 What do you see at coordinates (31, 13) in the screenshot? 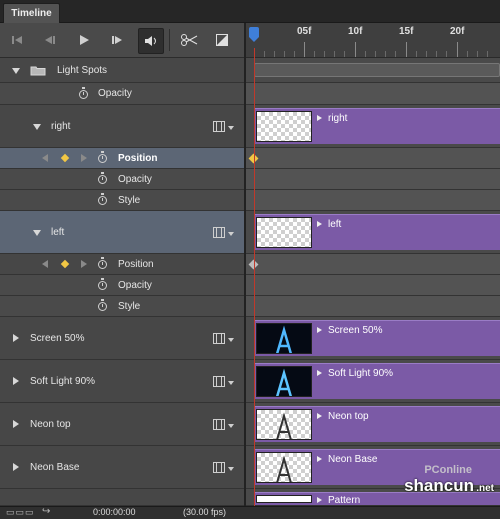
I see `tab-timeline: Timeline` at bounding box center [31, 13].